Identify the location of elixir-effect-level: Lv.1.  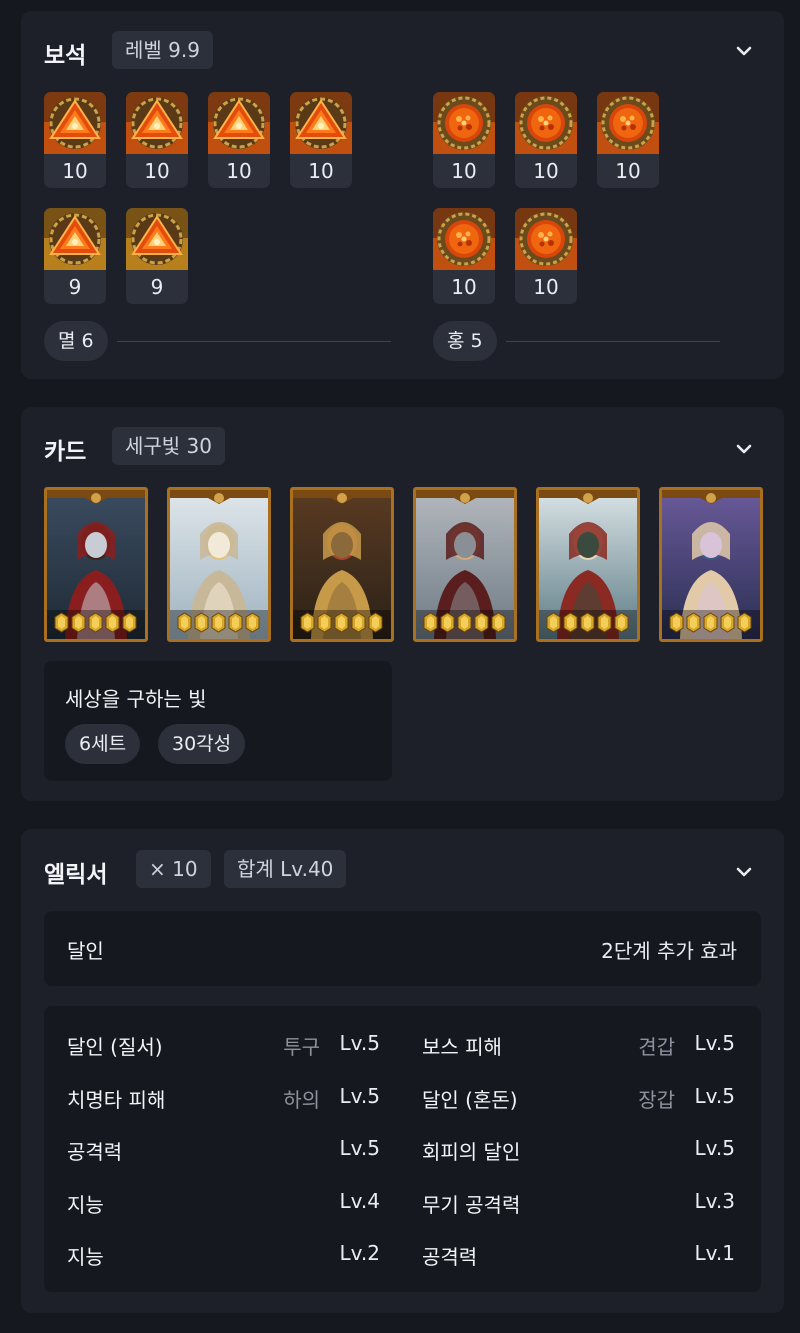
(714, 1253).